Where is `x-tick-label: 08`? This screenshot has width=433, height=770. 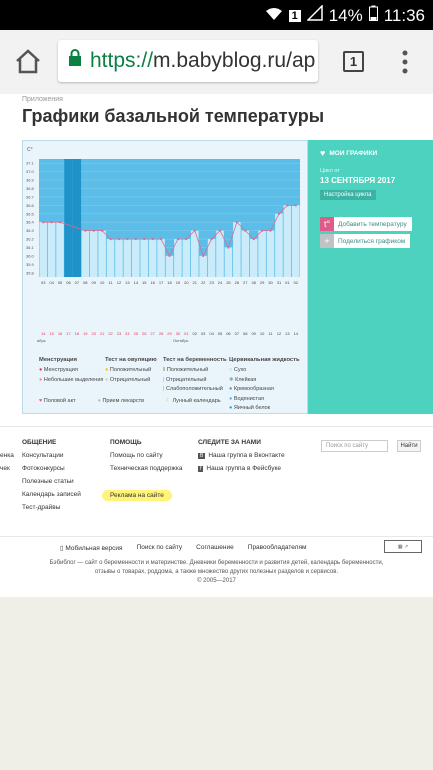 x-tick-label: 08 is located at coordinates (85, 282).